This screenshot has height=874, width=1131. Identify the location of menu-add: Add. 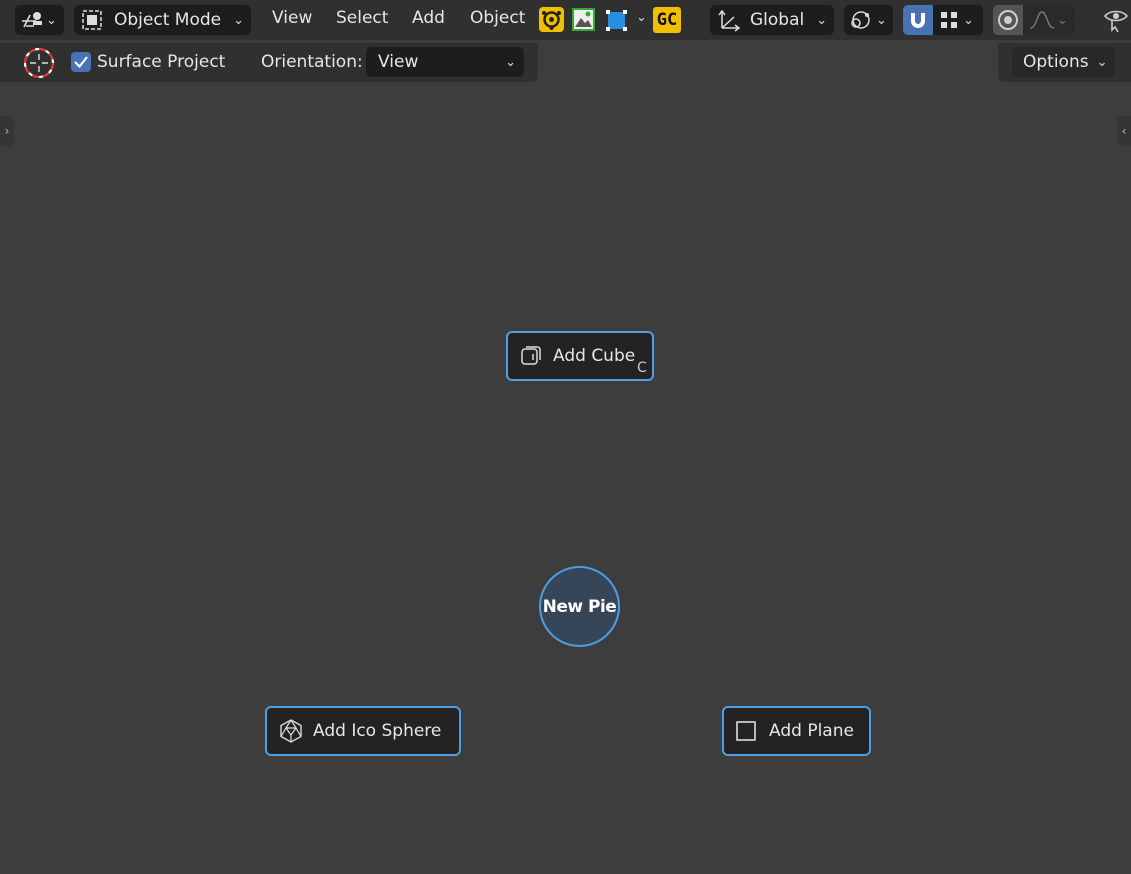
(428, 18).